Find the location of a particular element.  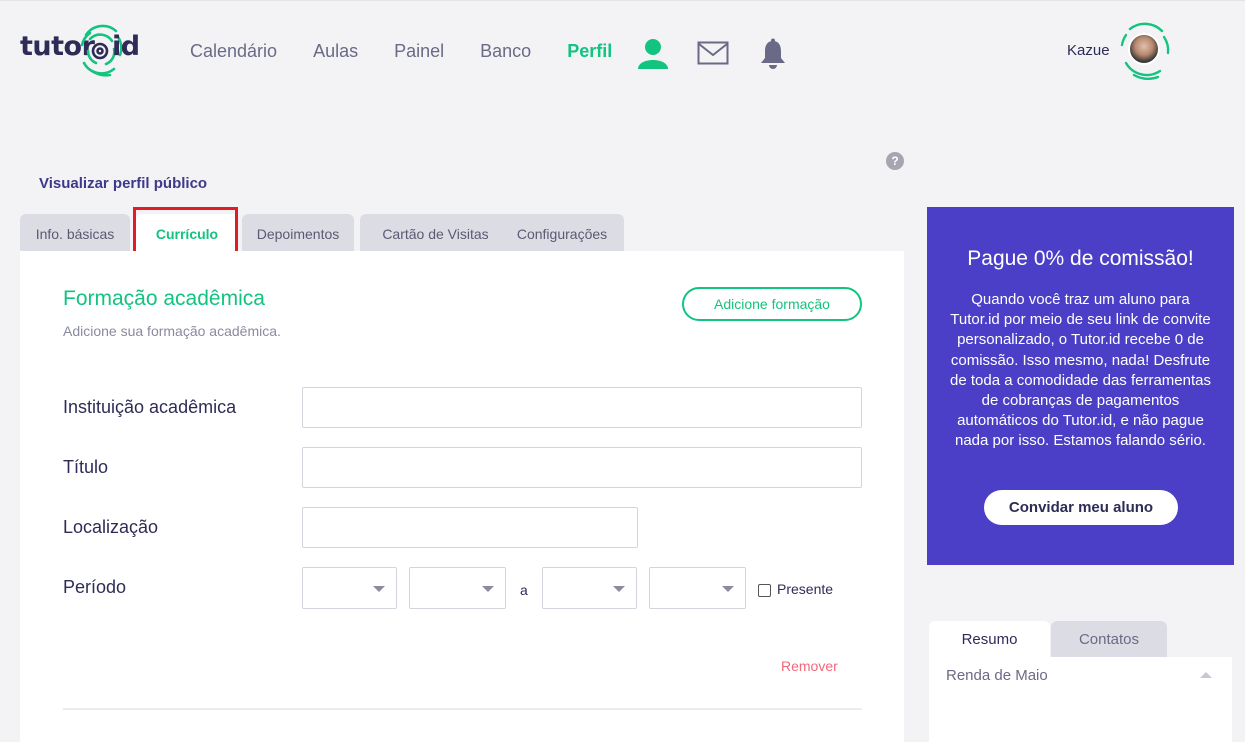

chevron-up-icon is located at coordinates (1206, 675).